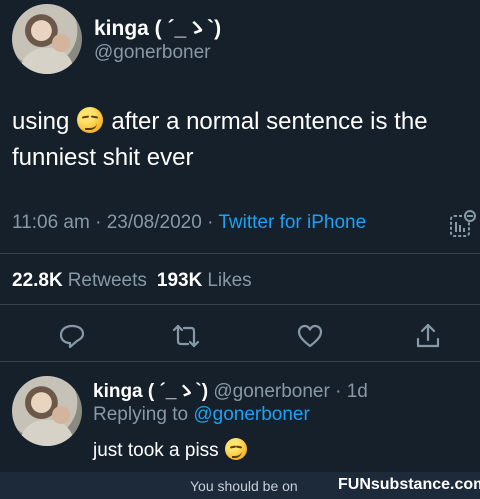 The width and height of the screenshot is (480, 499). What do you see at coordinates (37, 280) in the screenshot?
I see `retweets-count: 22.8K` at bounding box center [37, 280].